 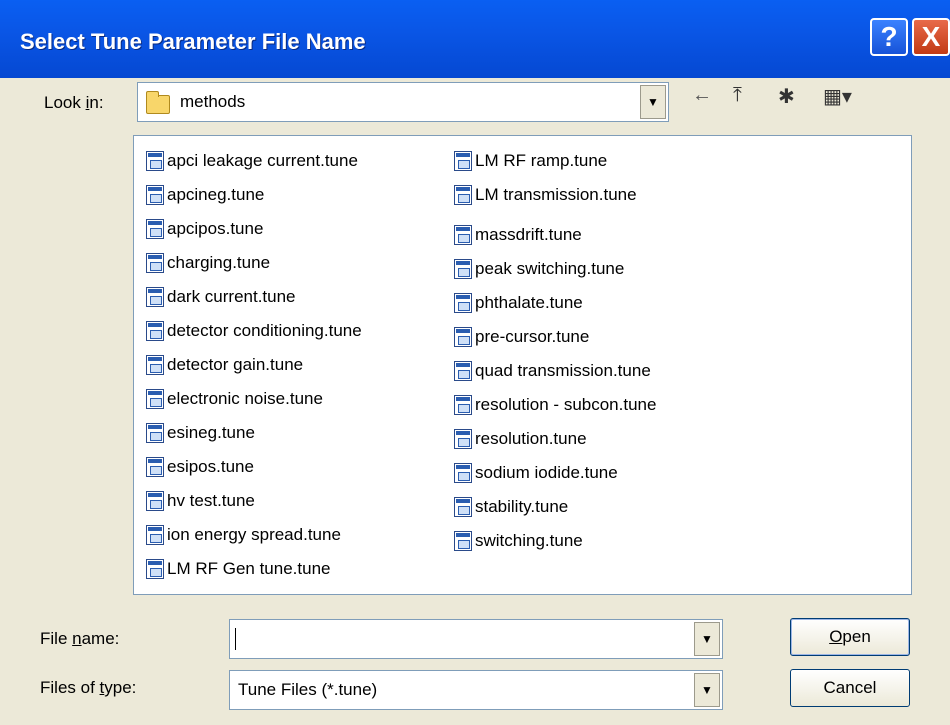 What do you see at coordinates (254, 331) in the screenshot?
I see `file-item: detector conditioning.tune` at bounding box center [254, 331].